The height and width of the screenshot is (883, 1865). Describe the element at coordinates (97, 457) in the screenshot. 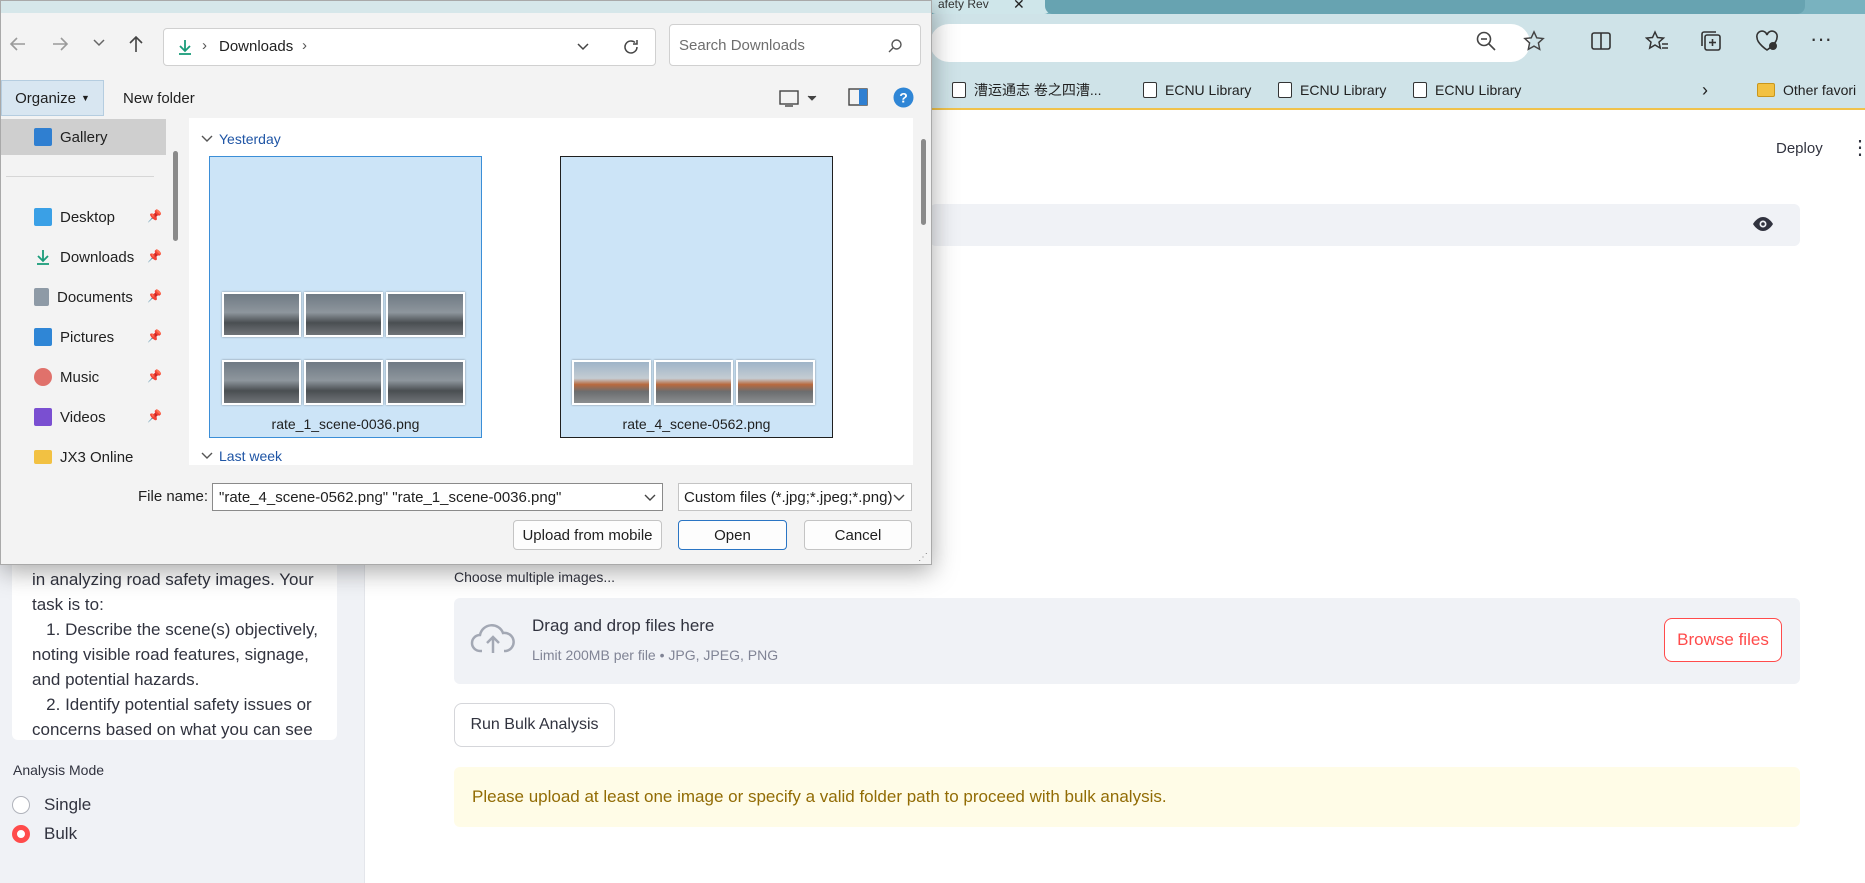

I see `nav-label: JX3 Online` at that location.